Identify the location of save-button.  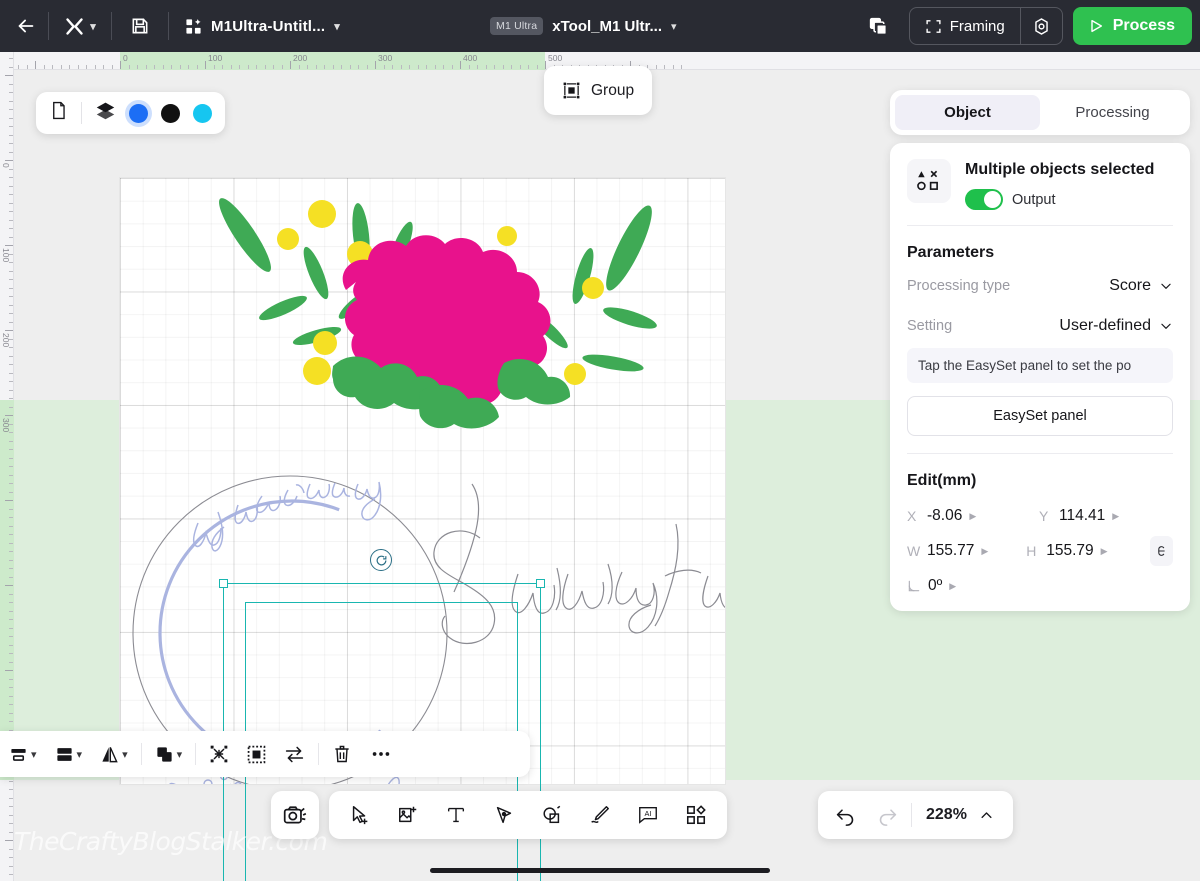
(140, 26).